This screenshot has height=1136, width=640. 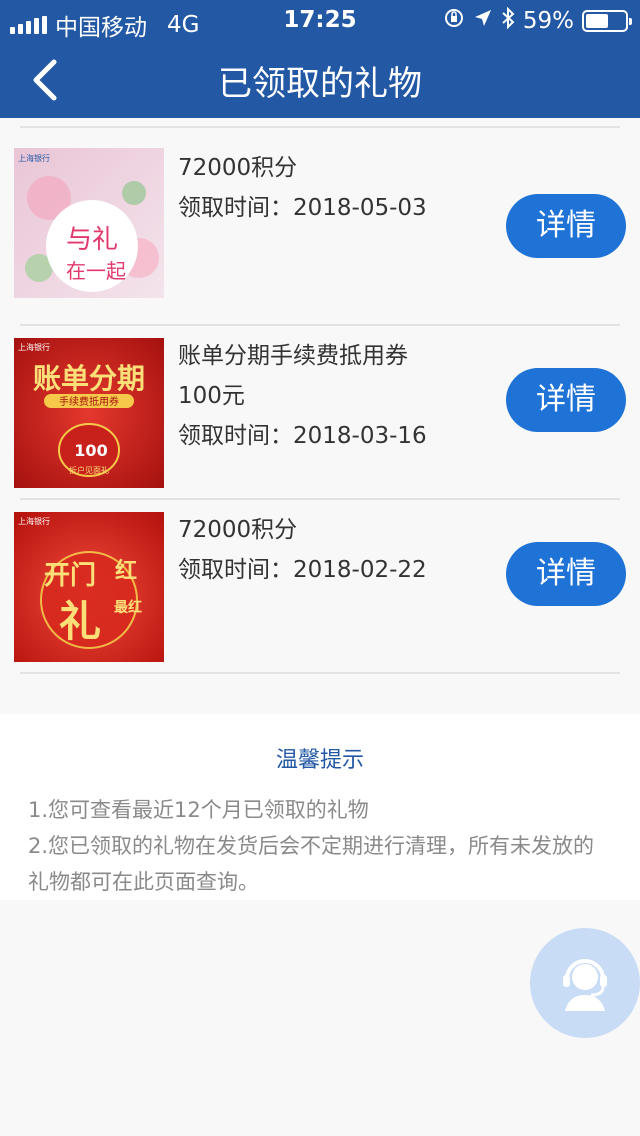 What do you see at coordinates (339, 398) in the screenshot?
I see `gift-info: 账单分期手续费抵用券 100元 领取时间：2018-03-16` at bounding box center [339, 398].